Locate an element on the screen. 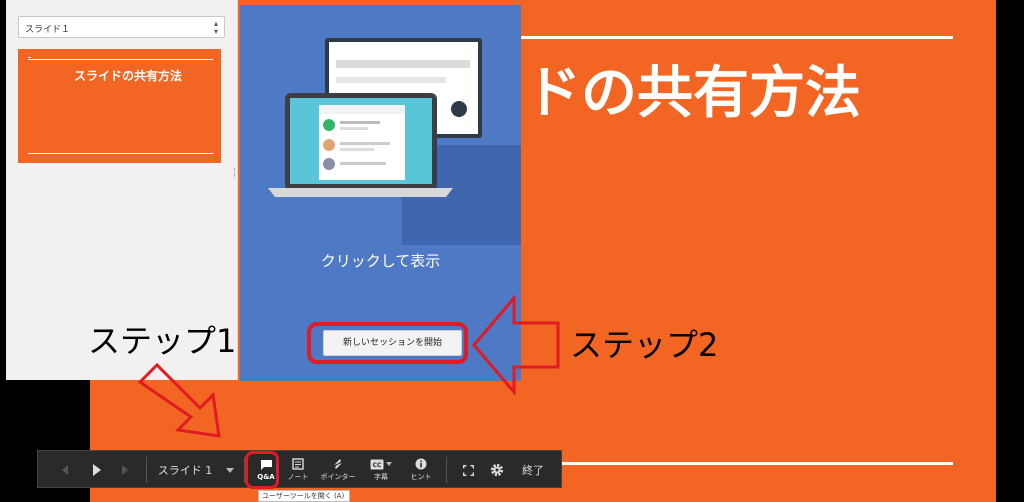  slide-jump-label: スライド 1 is located at coordinates (185, 470).